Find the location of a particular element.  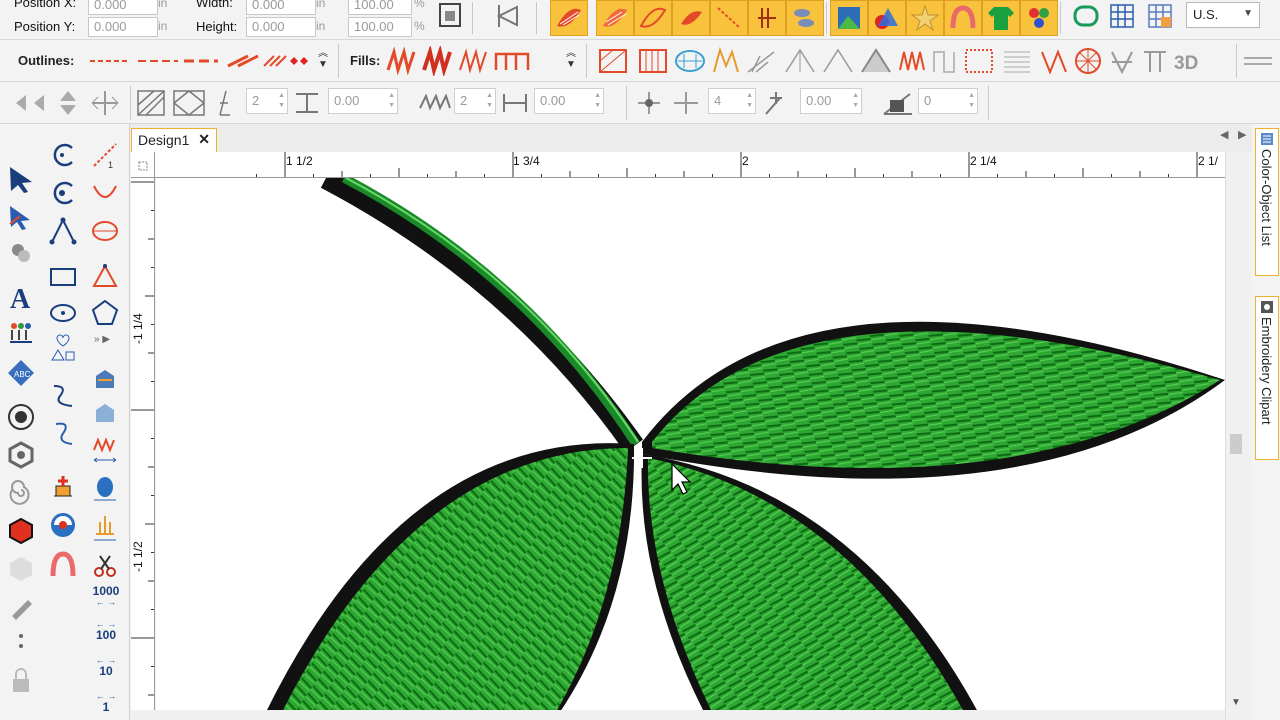

envelope-icons is located at coordinates (187, 103).